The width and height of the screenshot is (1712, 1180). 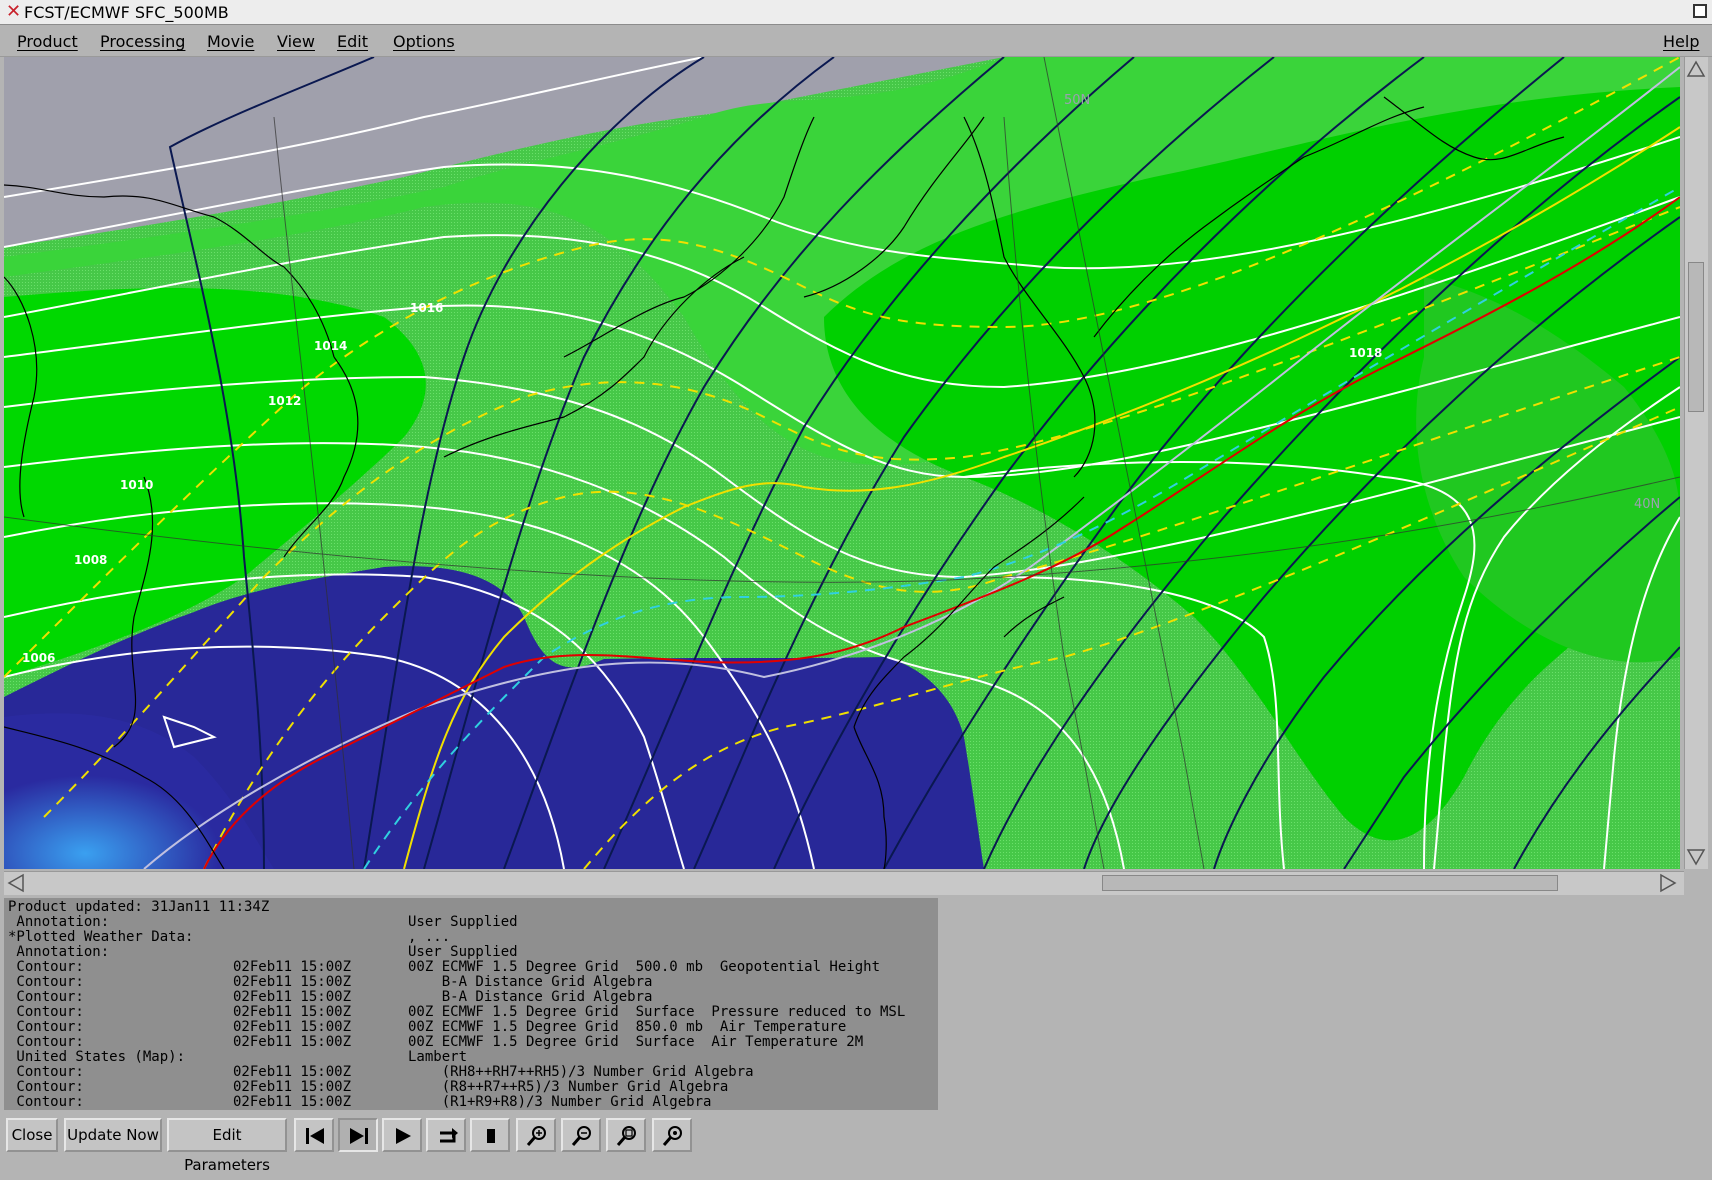 I want to click on window-title: FCST/ECMWF SFC_500MB, so click(x=126, y=12).